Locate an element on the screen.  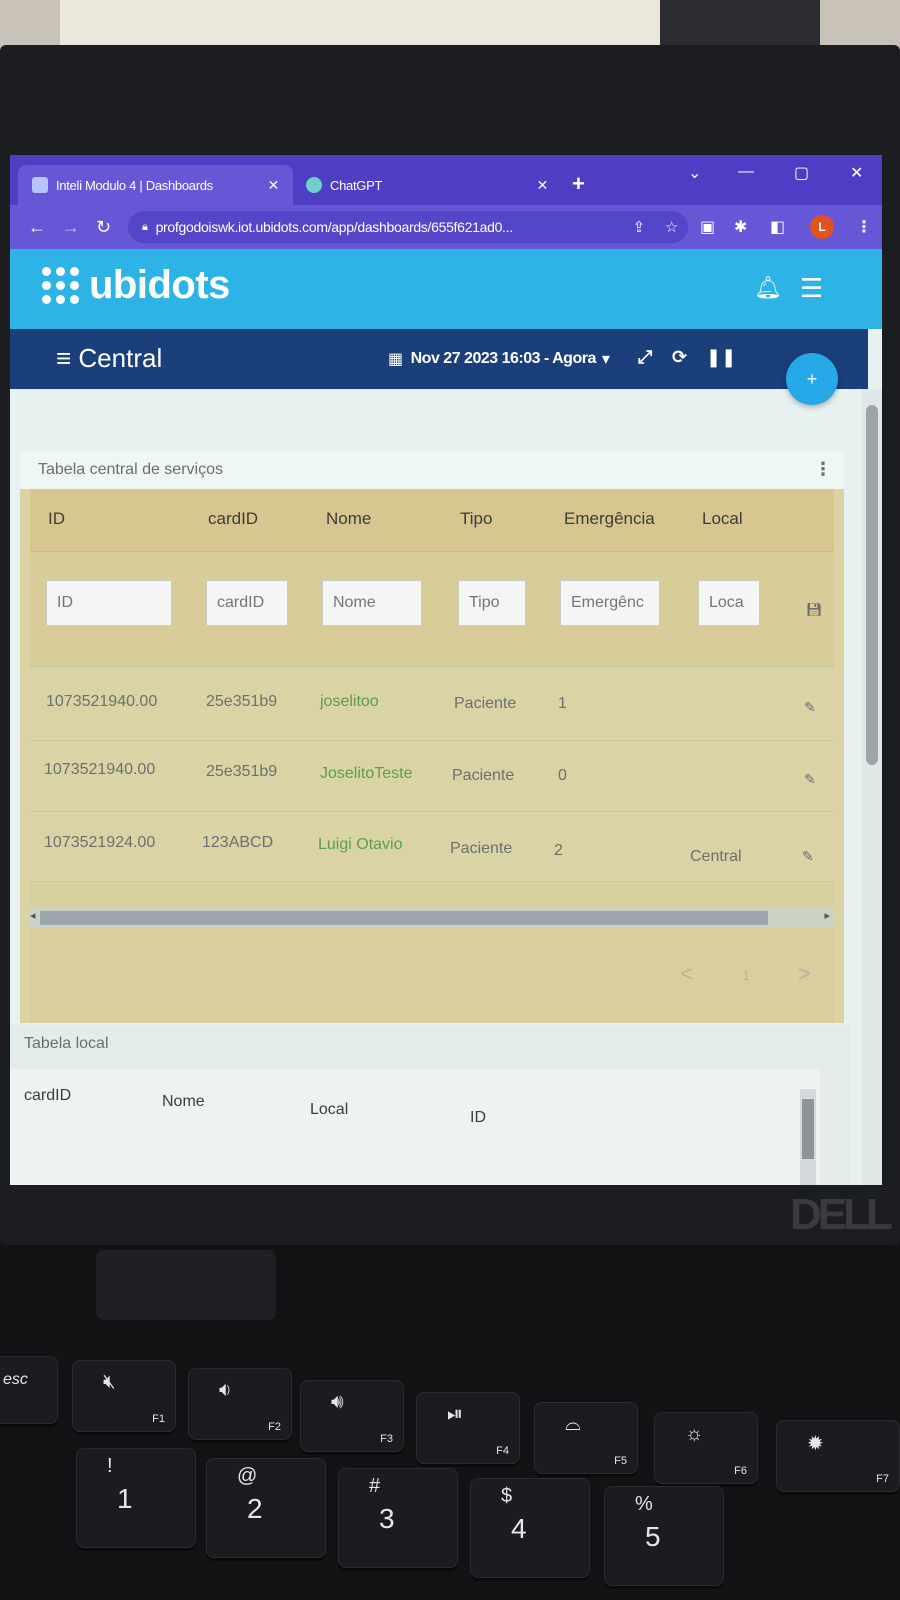
volume-up-icon: 🔊︎ is located at coordinates (337, 1402).